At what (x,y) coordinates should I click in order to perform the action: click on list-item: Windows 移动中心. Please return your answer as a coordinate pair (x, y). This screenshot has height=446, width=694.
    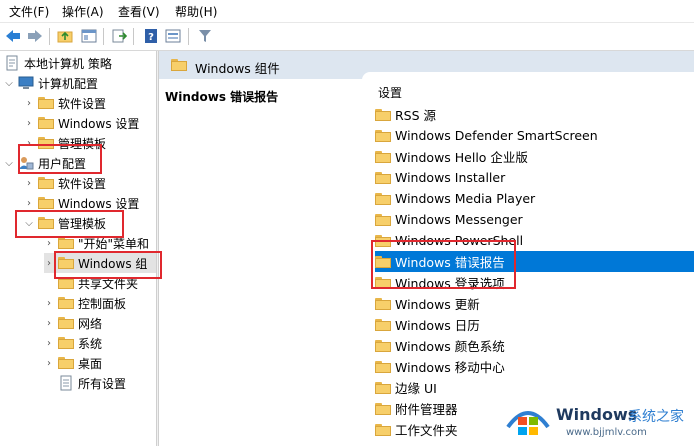
    Looking at the image, I should click on (534, 366).